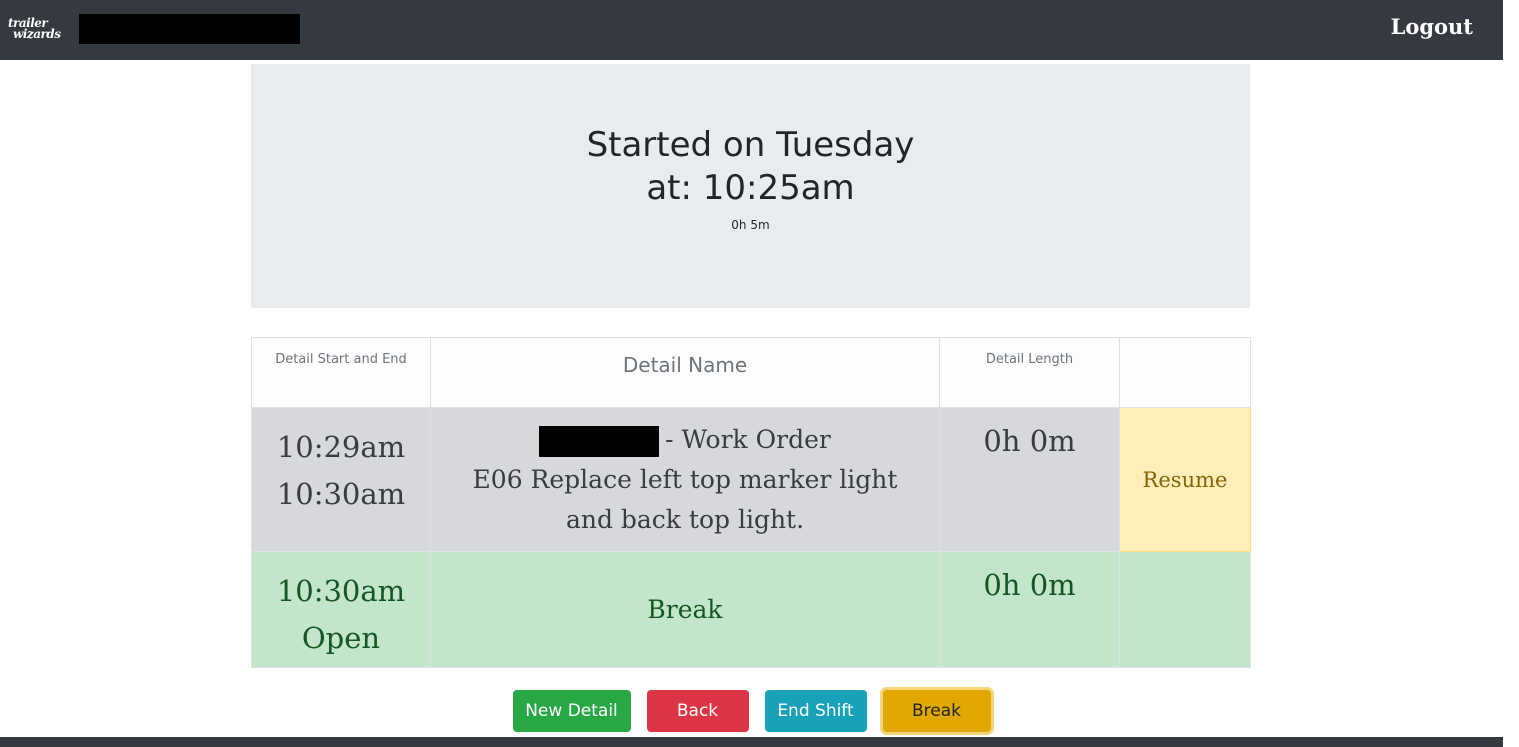  Describe the element at coordinates (341, 447) in the screenshot. I see `detail-start-time: 10:29am` at that location.